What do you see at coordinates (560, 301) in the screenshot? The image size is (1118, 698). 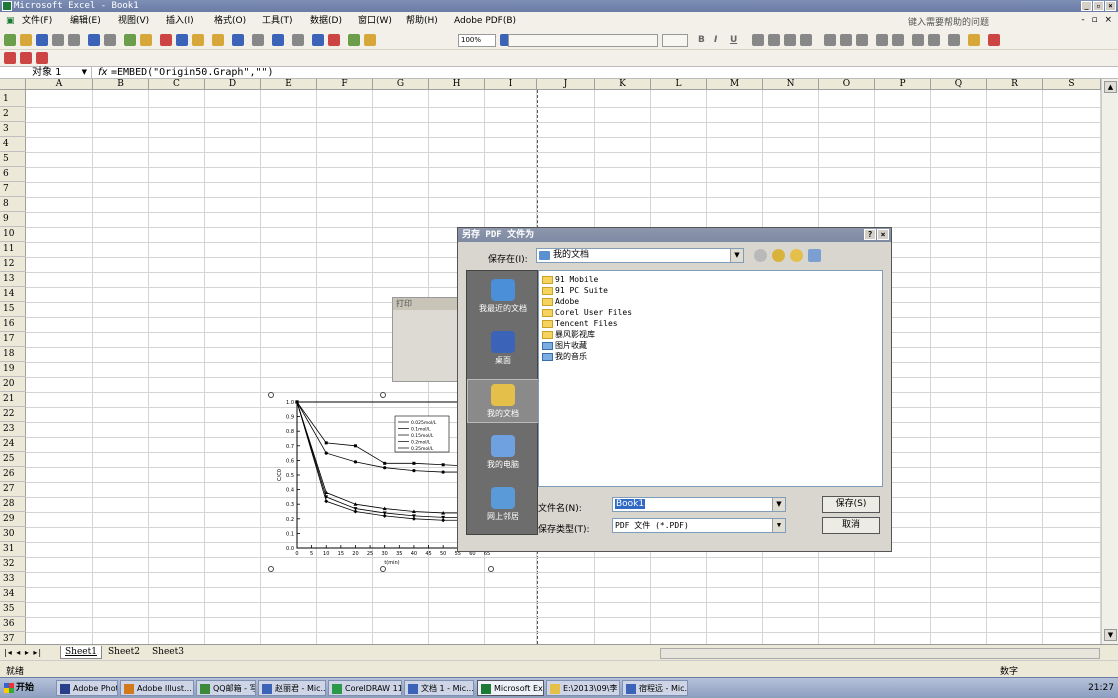 I see `file-item: Adobe` at bounding box center [560, 301].